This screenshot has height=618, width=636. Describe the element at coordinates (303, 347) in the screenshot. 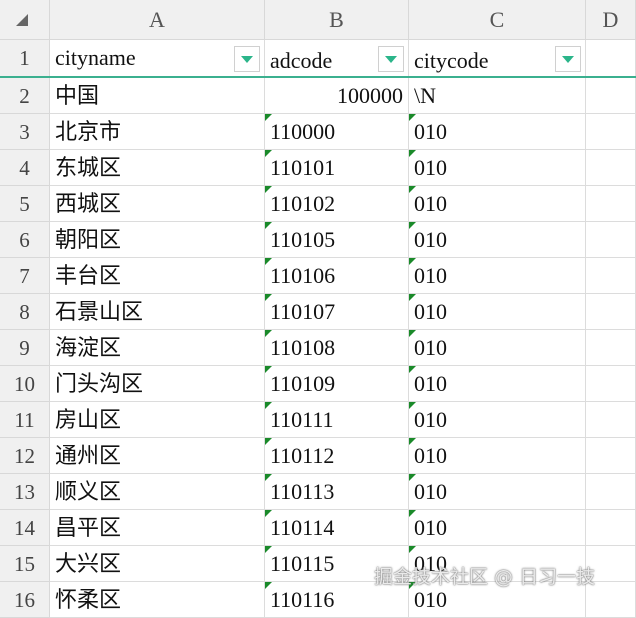

I see `cell-value: 110108` at that location.